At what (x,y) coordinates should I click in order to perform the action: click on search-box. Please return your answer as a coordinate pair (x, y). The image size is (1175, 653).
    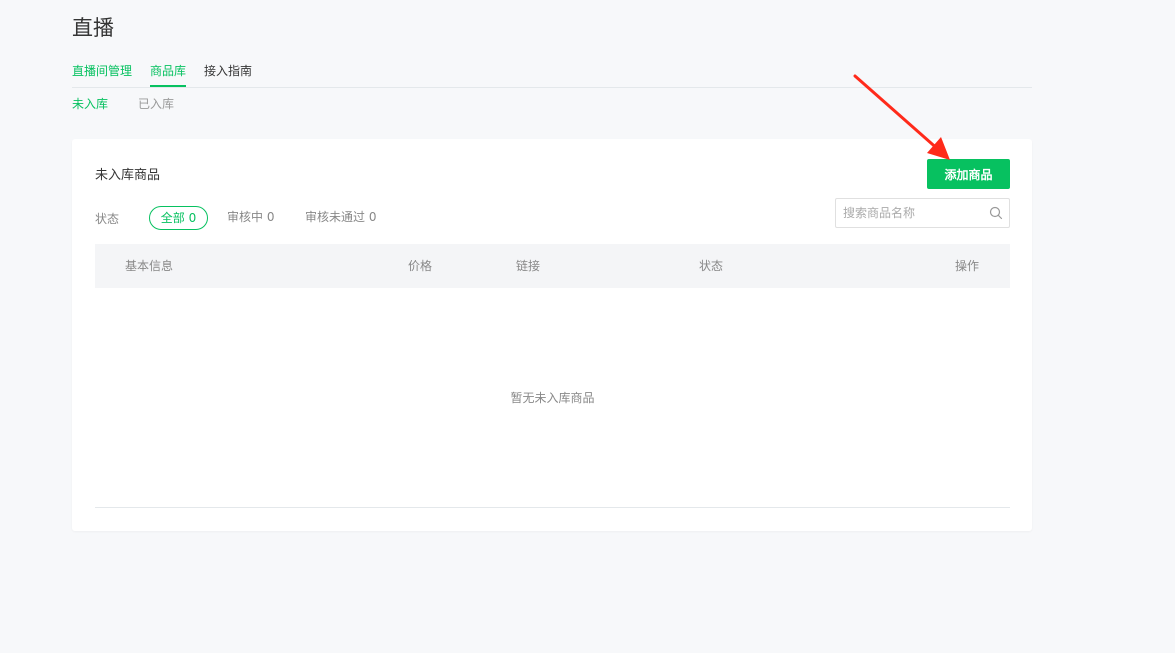
    Looking at the image, I should click on (922, 213).